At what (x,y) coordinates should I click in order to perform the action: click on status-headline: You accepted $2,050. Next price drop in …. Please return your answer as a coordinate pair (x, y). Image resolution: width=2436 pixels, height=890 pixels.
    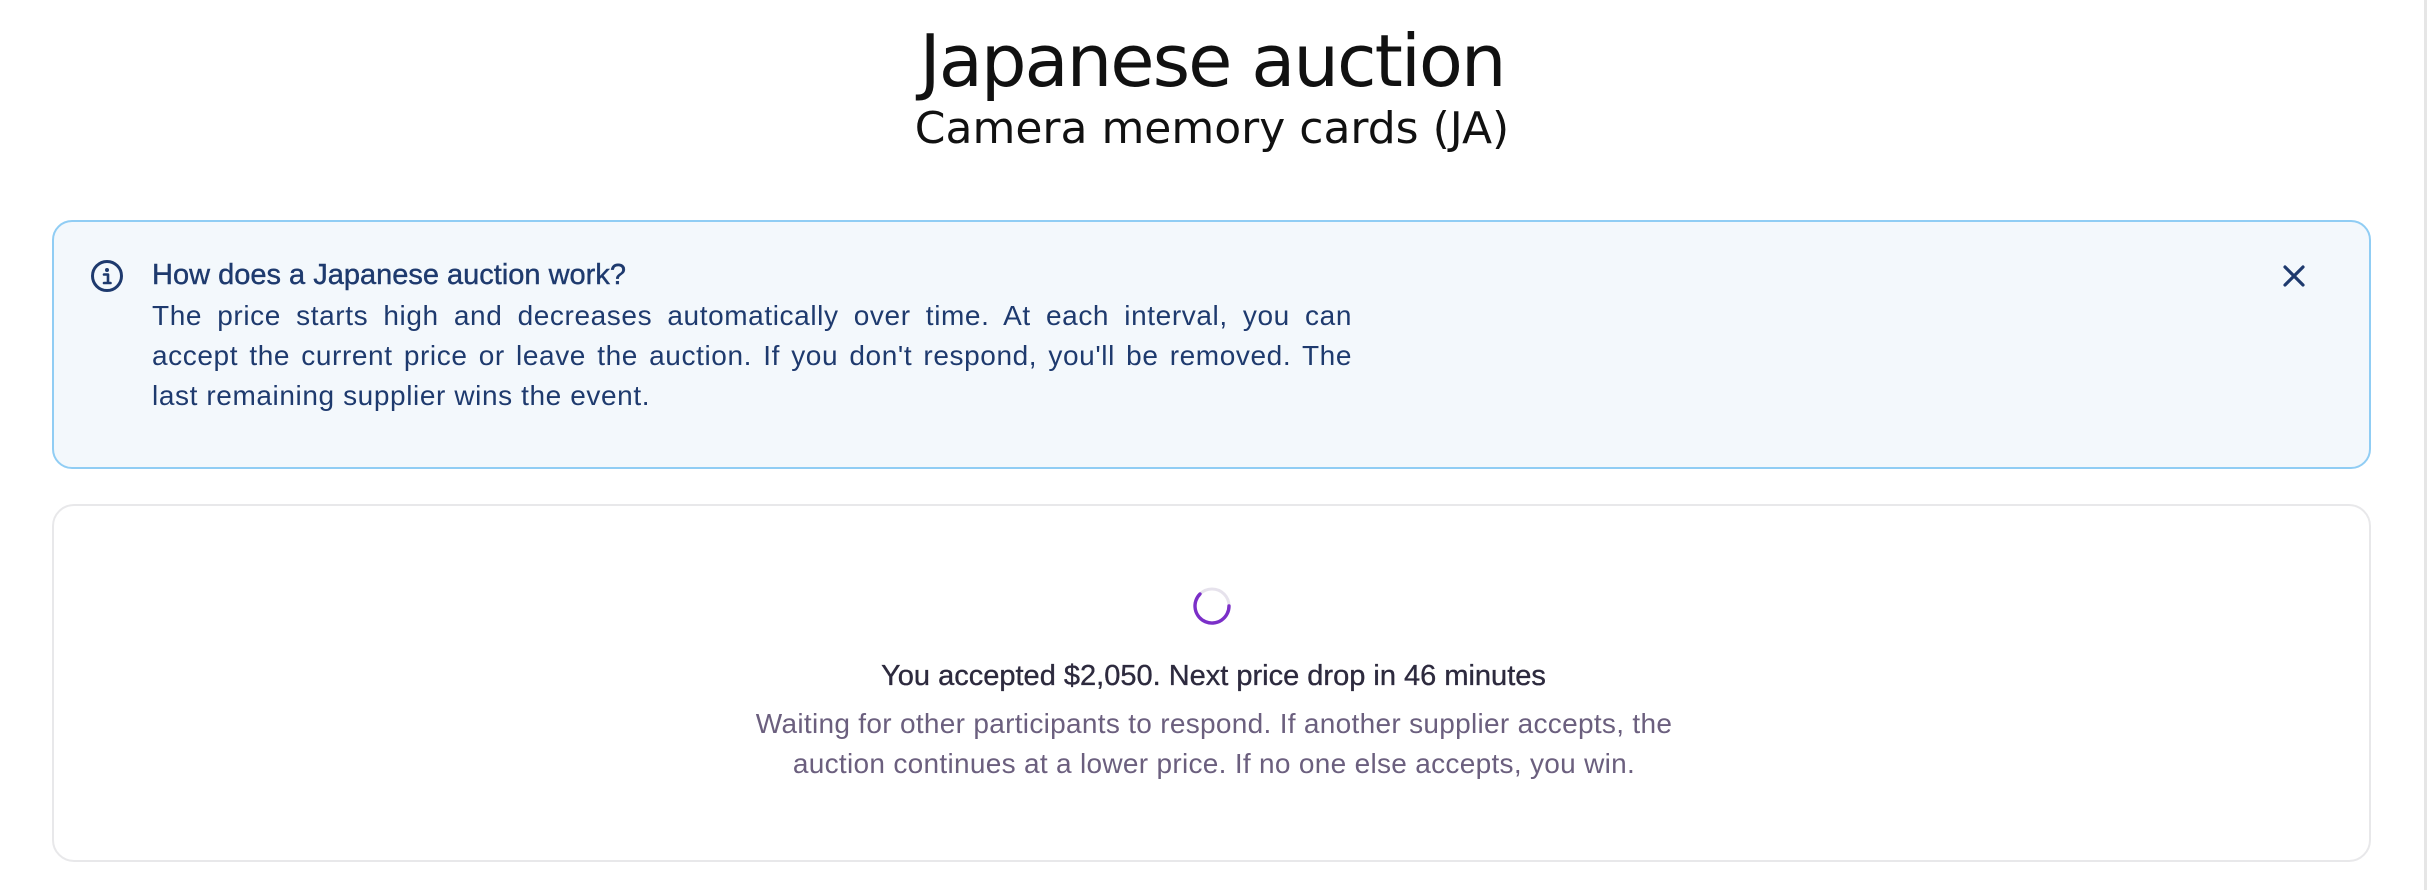
    Looking at the image, I should click on (1213, 676).